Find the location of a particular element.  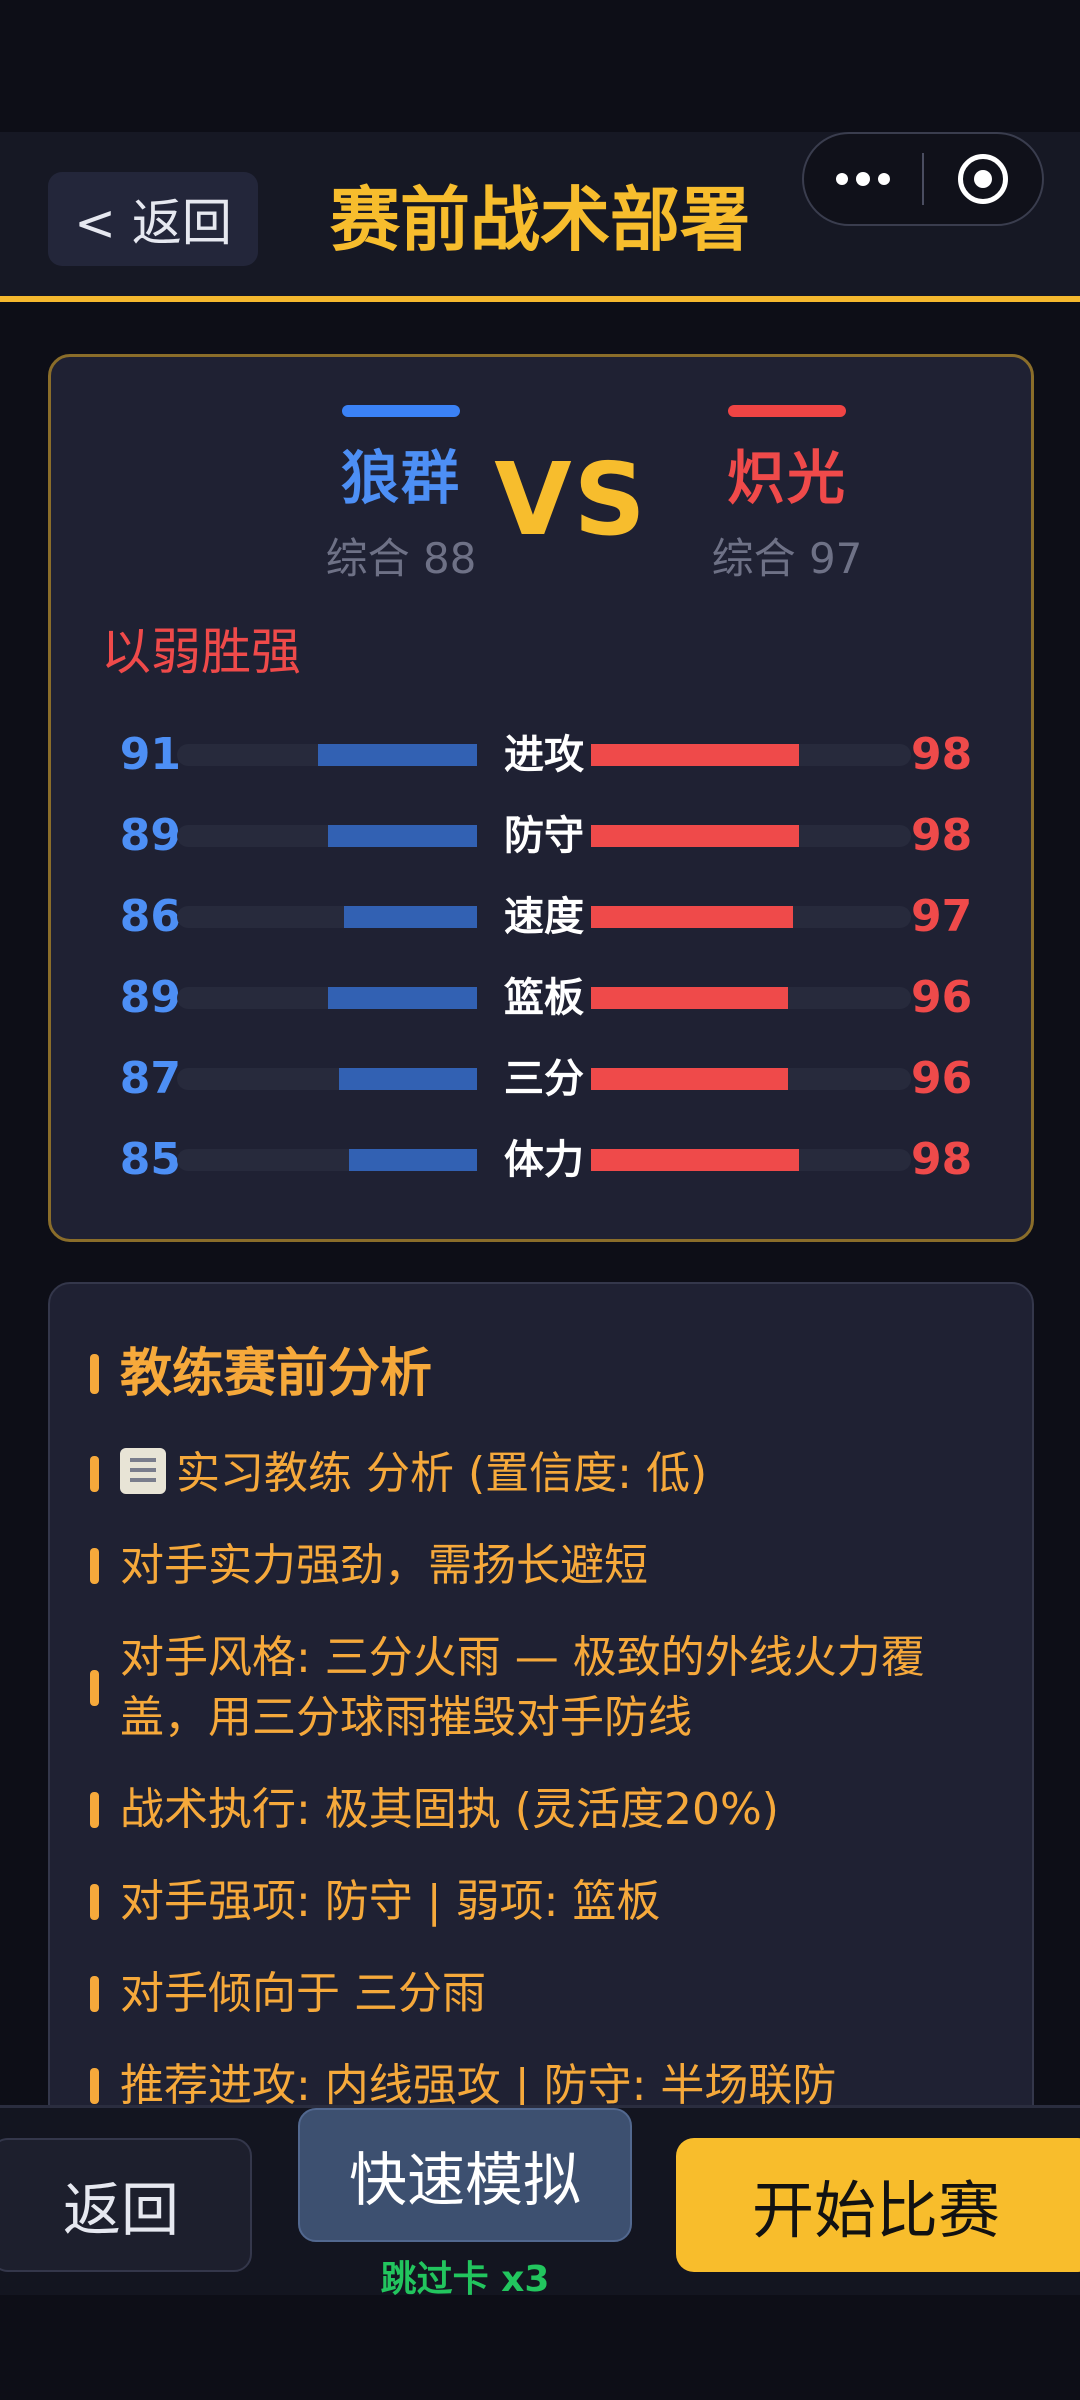

bottom-action-bar: 返回 快速模拟 跳过卡 x3 开始比赛 is located at coordinates (540, 2202).